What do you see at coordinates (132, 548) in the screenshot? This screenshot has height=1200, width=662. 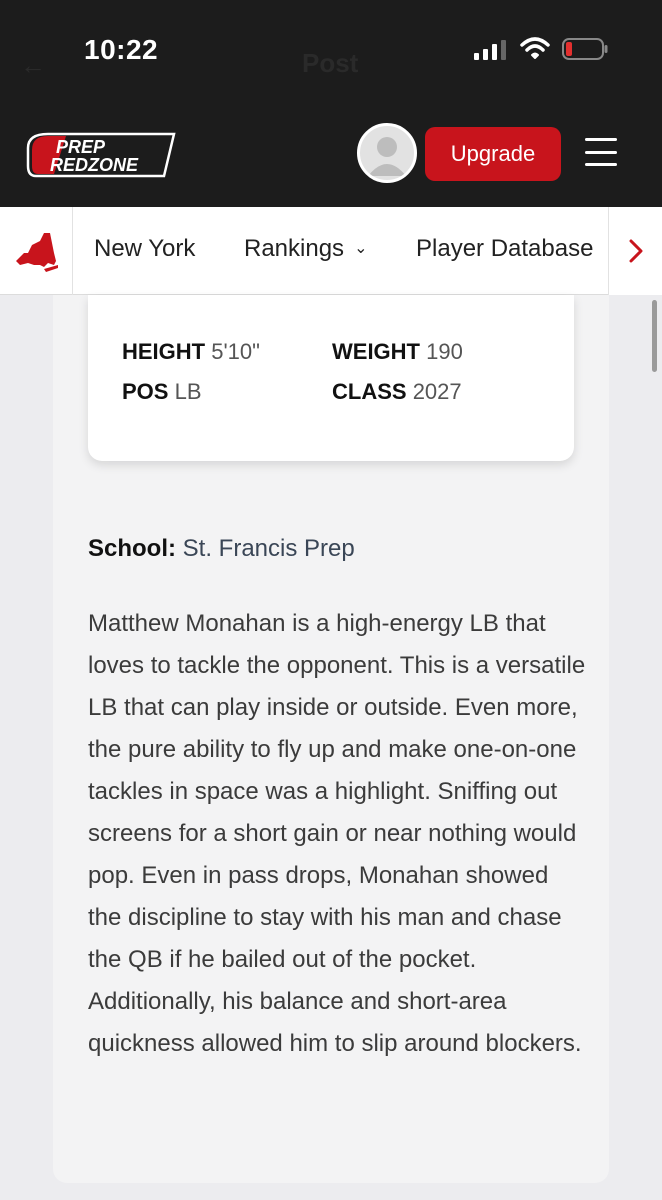 I see `school-label: School:` at bounding box center [132, 548].